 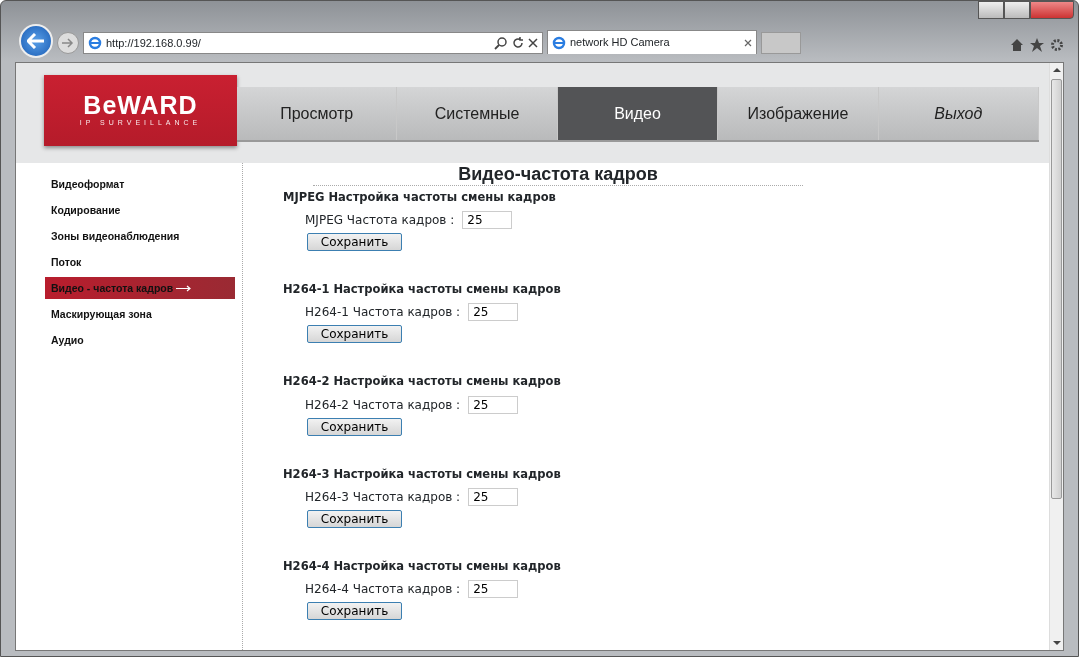 What do you see at coordinates (1017, 45) in the screenshot?
I see `home-icon` at bounding box center [1017, 45].